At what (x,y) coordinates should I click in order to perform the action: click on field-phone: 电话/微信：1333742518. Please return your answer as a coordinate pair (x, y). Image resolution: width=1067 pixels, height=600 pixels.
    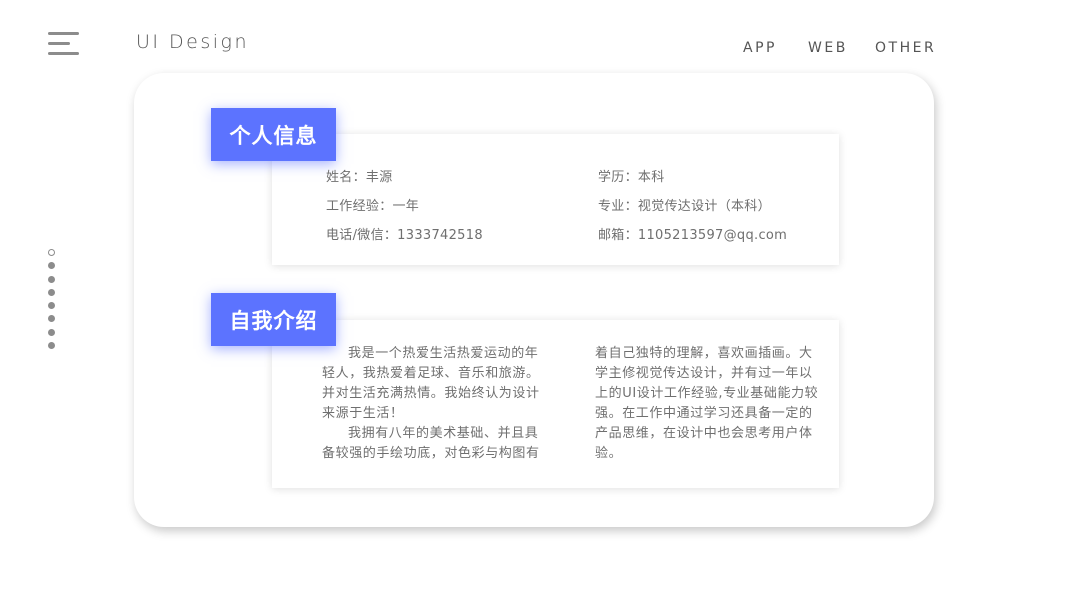
    Looking at the image, I should click on (404, 235).